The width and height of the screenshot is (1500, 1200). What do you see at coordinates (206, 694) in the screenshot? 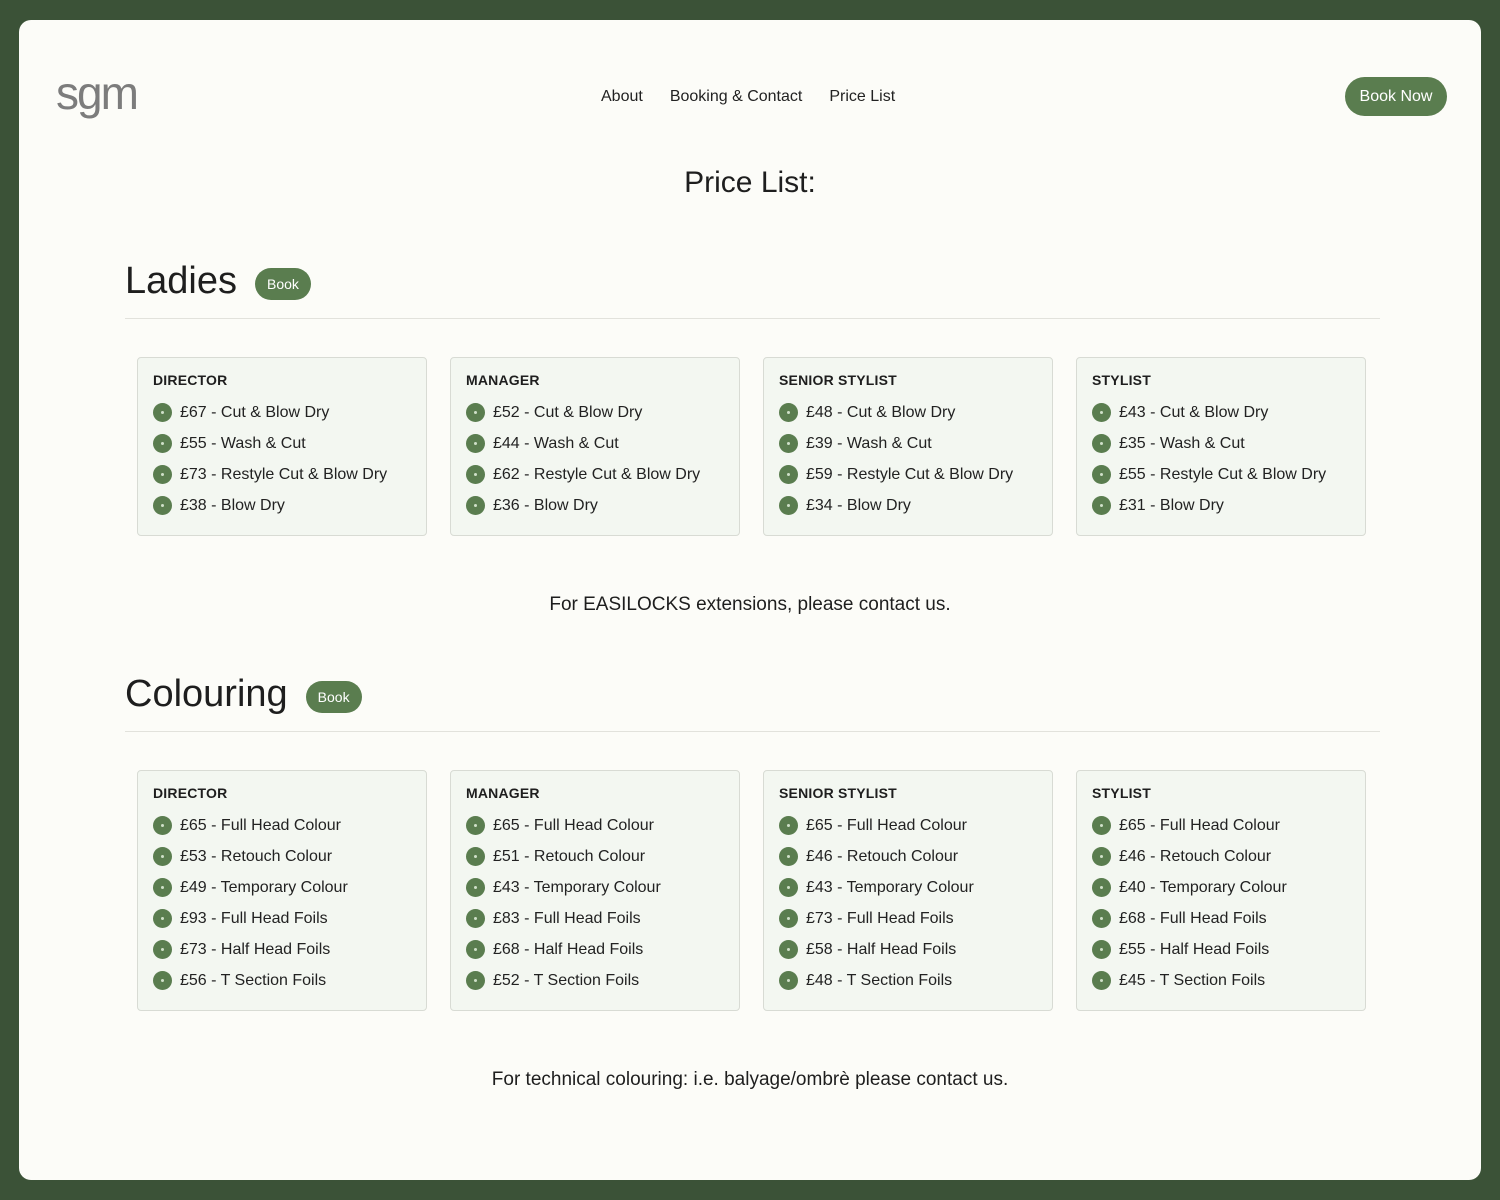
I see `colouring-title: Colouring` at bounding box center [206, 694].